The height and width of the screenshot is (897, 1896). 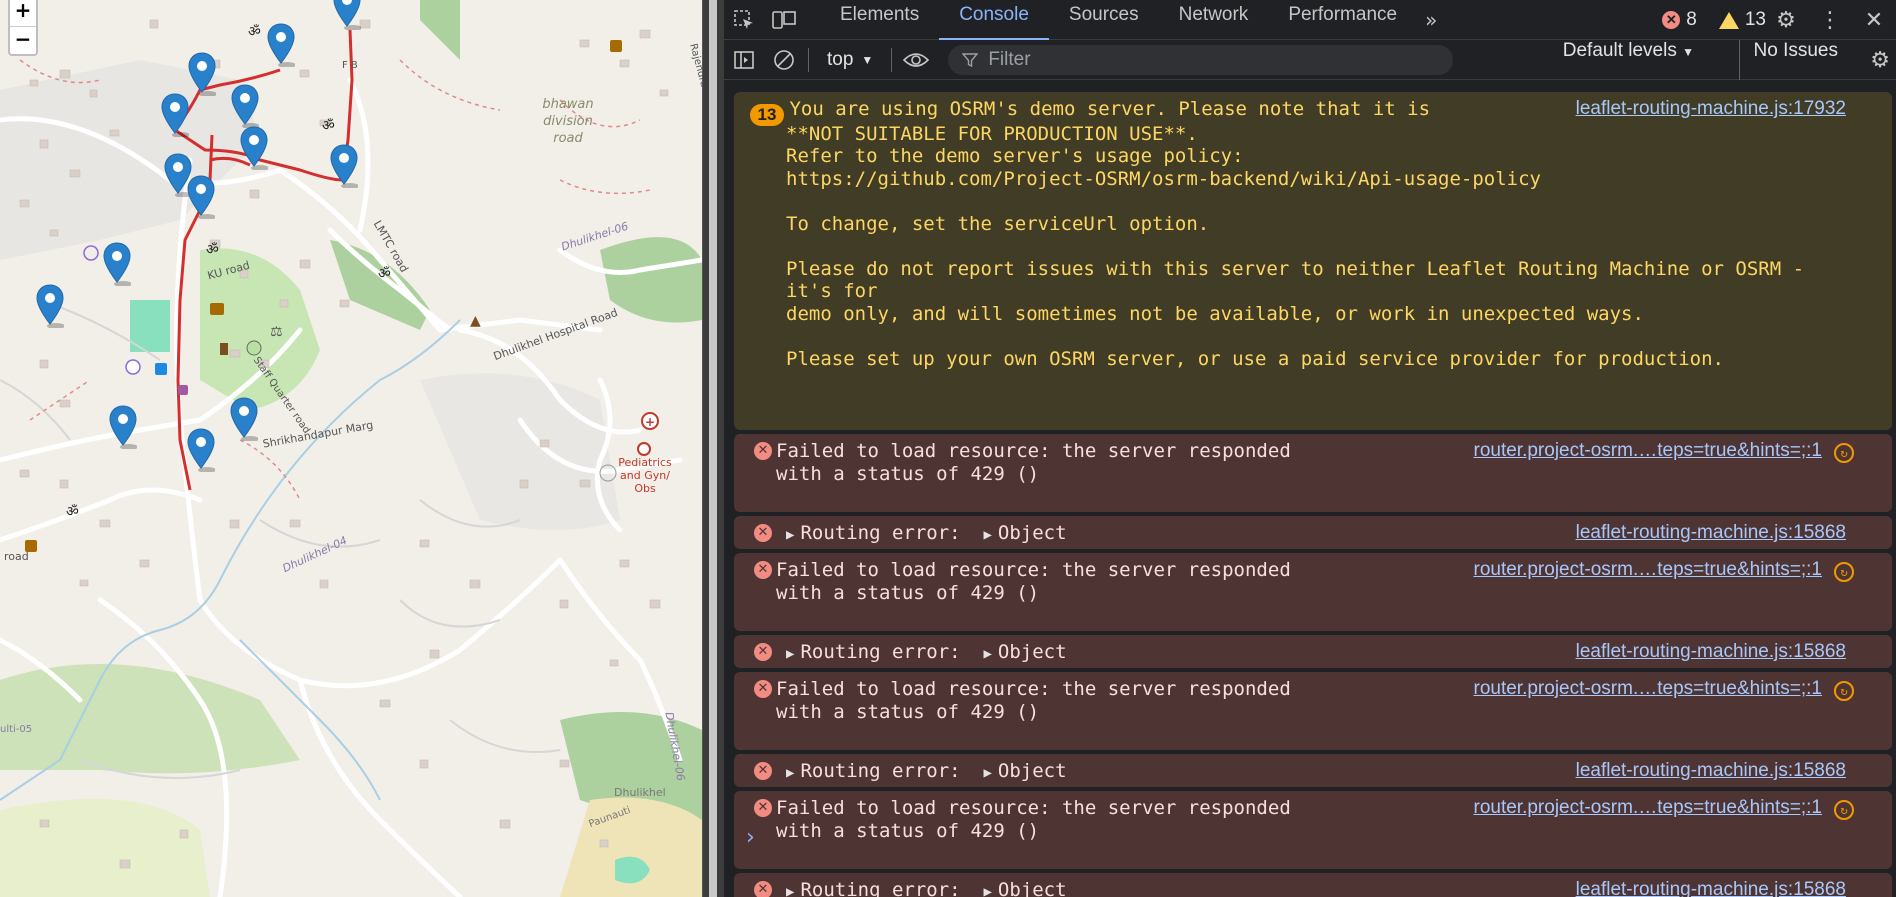 What do you see at coordinates (750, 837) in the screenshot?
I see `console-prompt: ›` at bounding box center [750, 837].